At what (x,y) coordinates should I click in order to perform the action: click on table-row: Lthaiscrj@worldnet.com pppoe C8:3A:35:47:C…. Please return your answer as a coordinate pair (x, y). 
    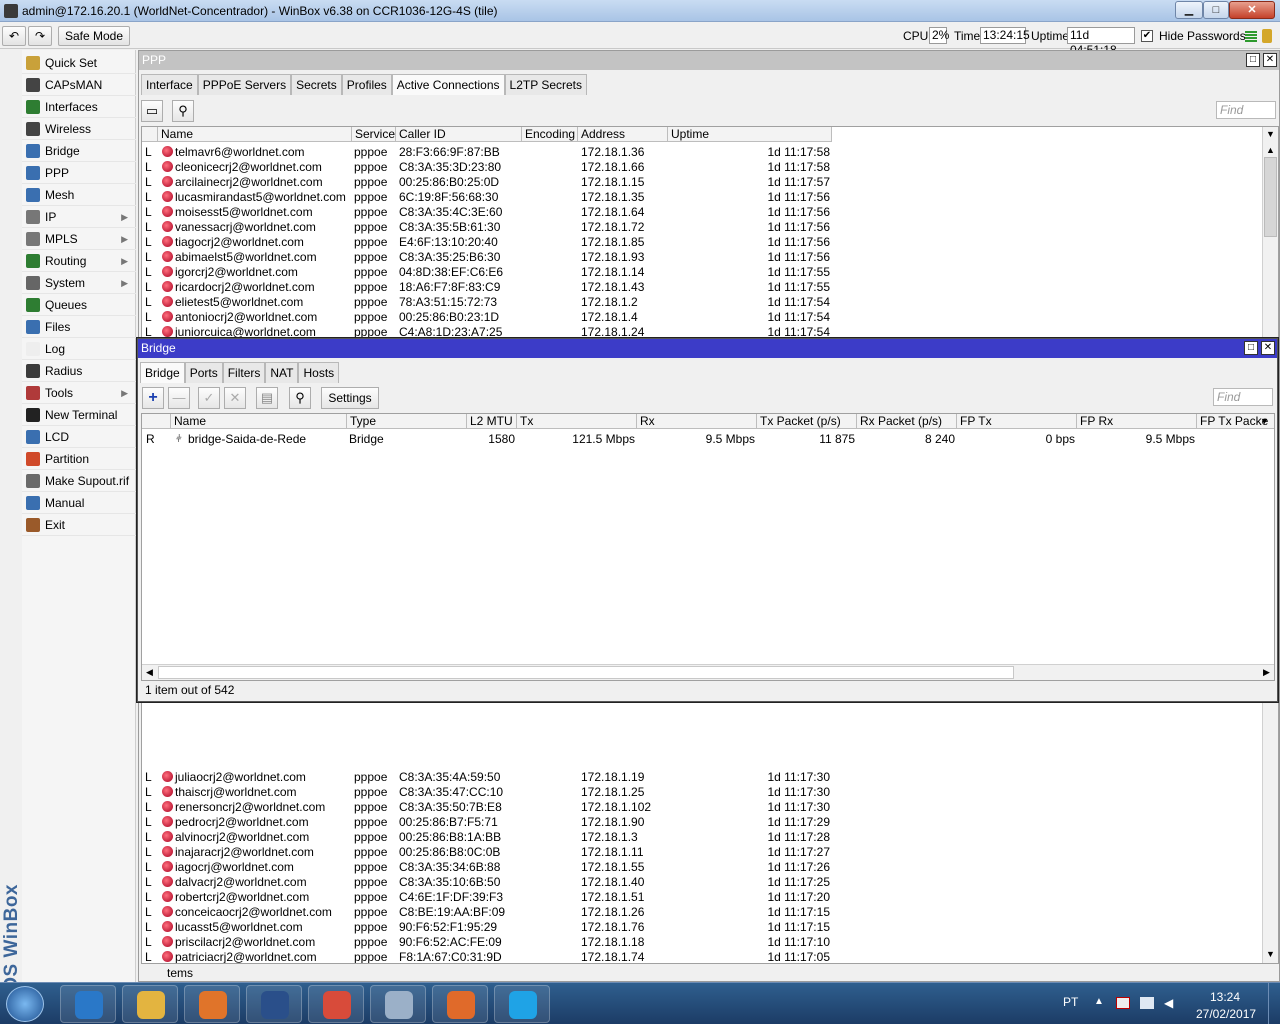
    Looking at the image, I should click on (710, 792).